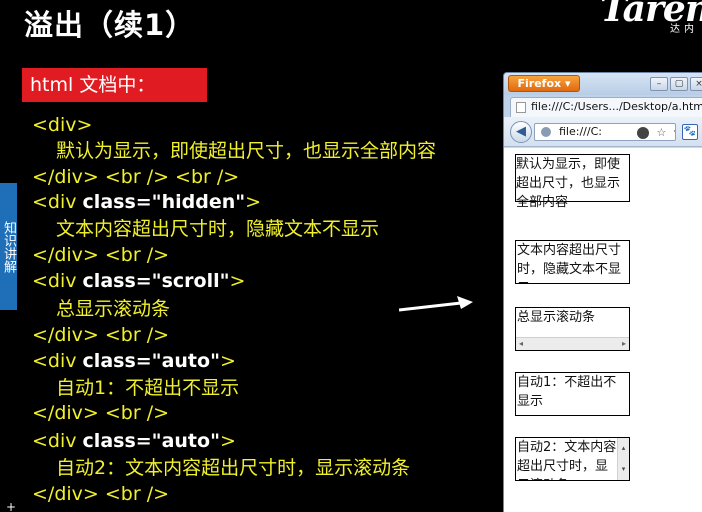  What do you see at coordinates (62, 125) in the screenshot?
I see `code-line-1: <div>` at bounding box center [62, 125].